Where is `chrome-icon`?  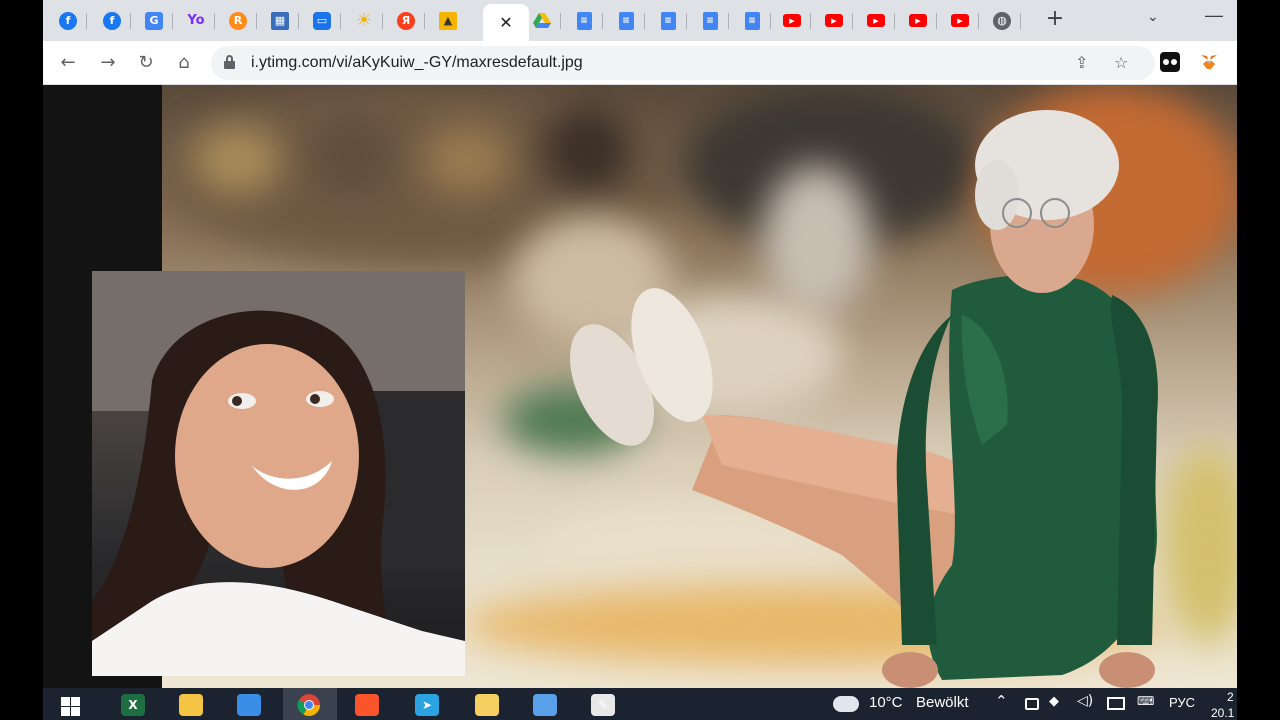 chrome-icon is located at coordinates (309, 705).